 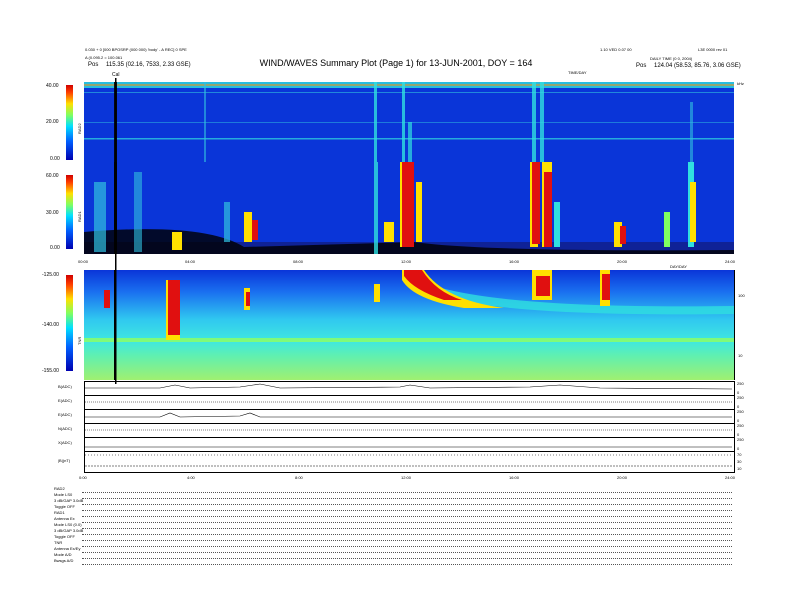 I want to click on trace-label: B(ADC), so click(x=65, y=386).